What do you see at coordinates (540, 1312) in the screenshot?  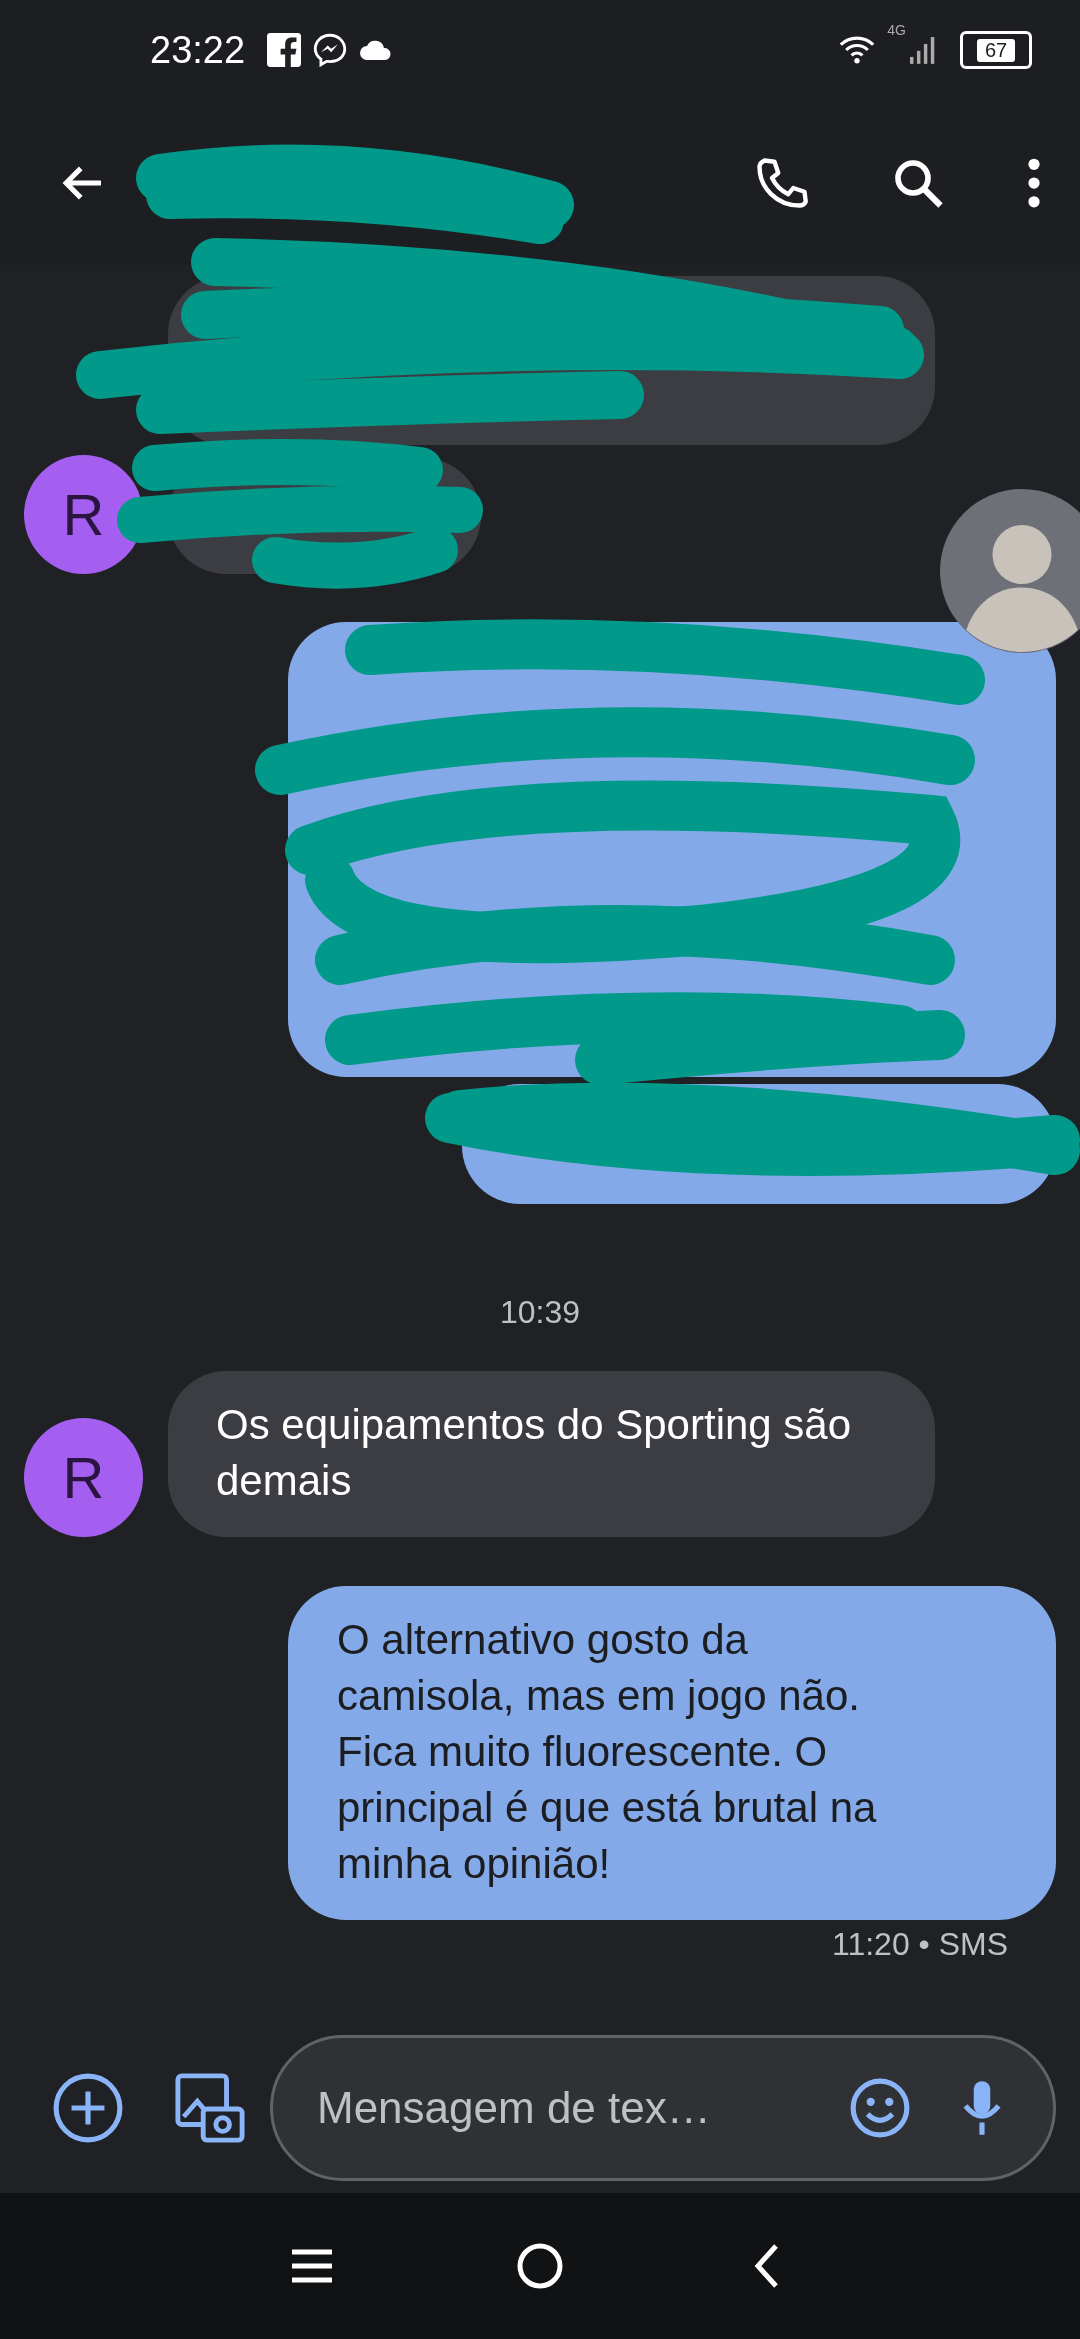 I see `timestamp: 10:39` at bounding box center [540, 1312].